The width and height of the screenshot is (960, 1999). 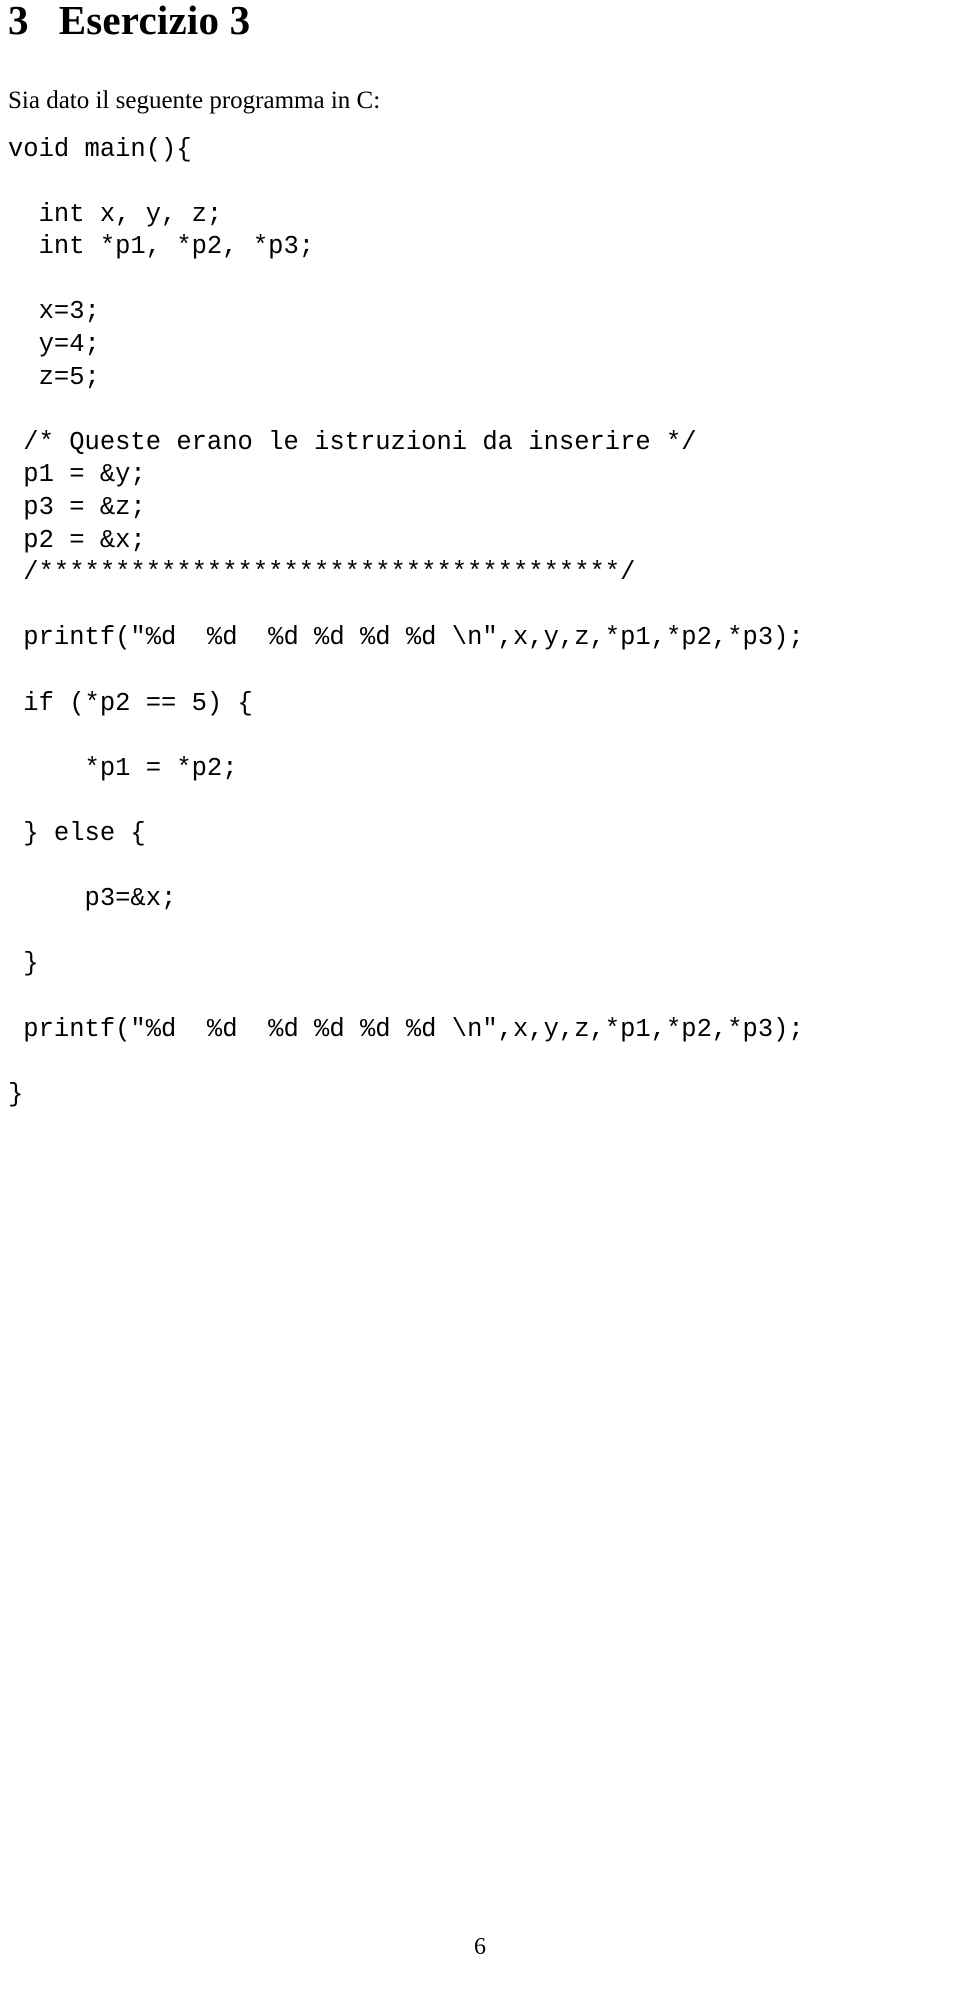 I want to click on code-line: } else {, so click(x=77, y=833).